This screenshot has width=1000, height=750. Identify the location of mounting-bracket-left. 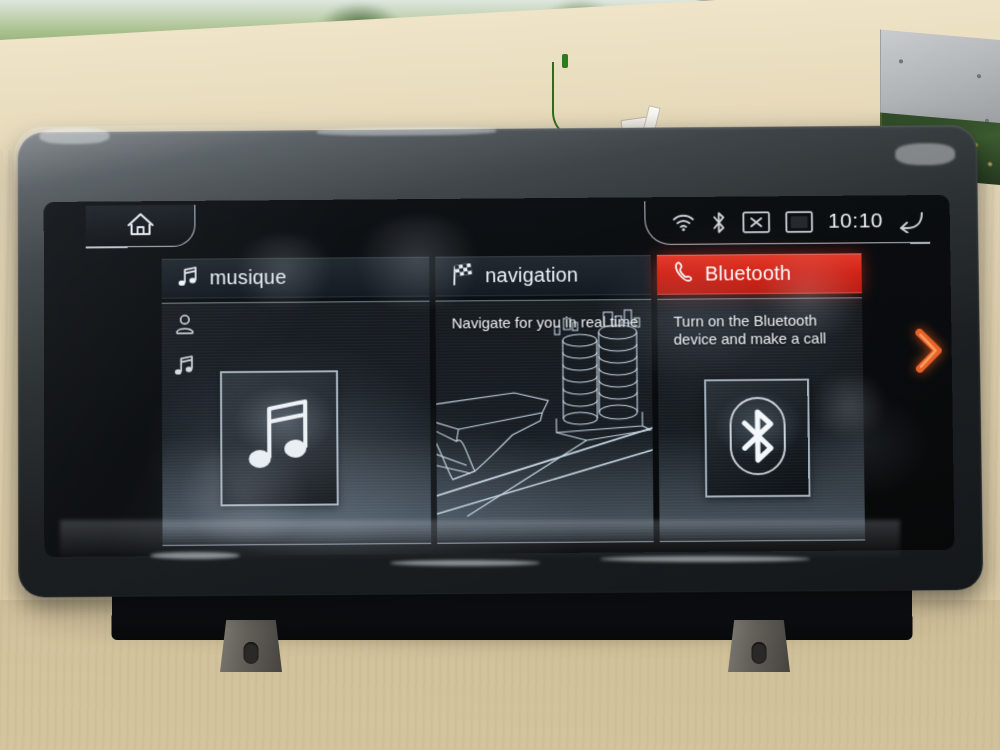
(251, 646).